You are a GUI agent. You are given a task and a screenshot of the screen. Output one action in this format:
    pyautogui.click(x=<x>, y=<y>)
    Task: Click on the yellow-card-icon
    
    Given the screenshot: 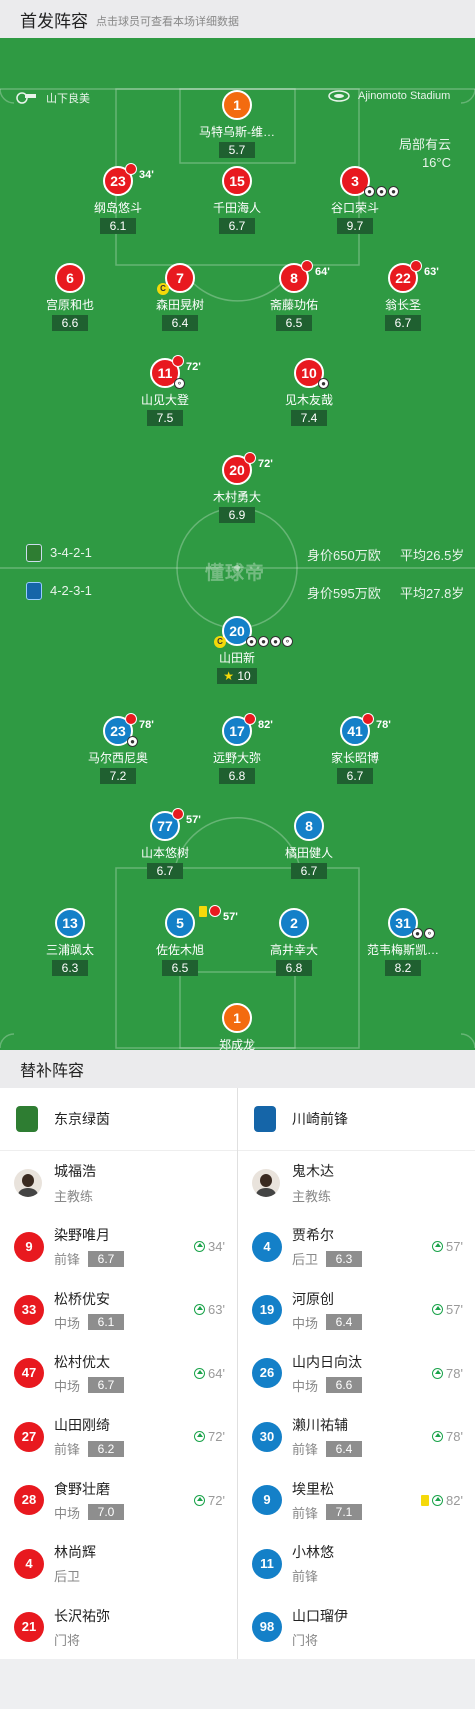 What is the action you would take?
    pyautogui.click(x=425, y=1500)
    